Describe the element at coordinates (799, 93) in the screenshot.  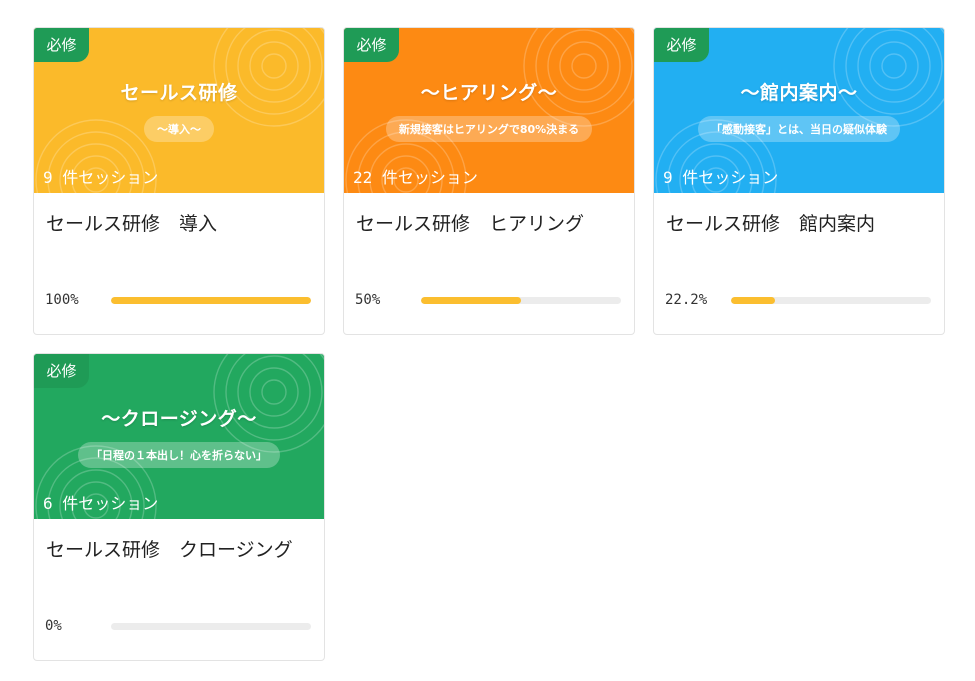
I see `banner-title: 〜館内案内〜` at that location.